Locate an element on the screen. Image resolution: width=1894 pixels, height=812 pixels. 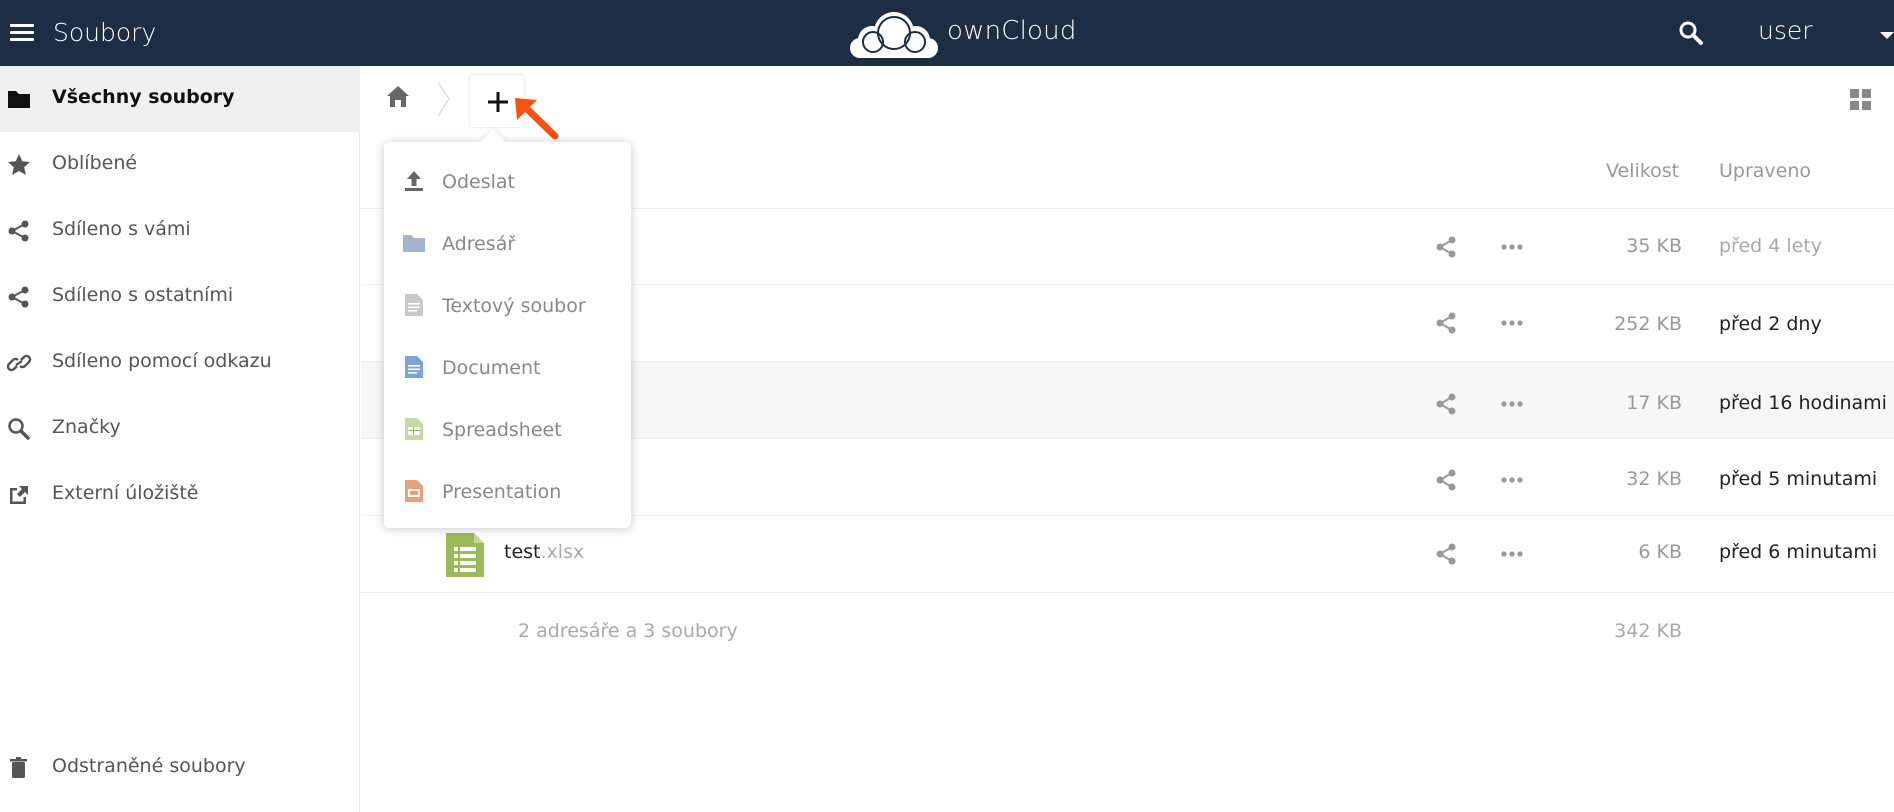
caret-down-icon is located at coordinates (1887, 35).